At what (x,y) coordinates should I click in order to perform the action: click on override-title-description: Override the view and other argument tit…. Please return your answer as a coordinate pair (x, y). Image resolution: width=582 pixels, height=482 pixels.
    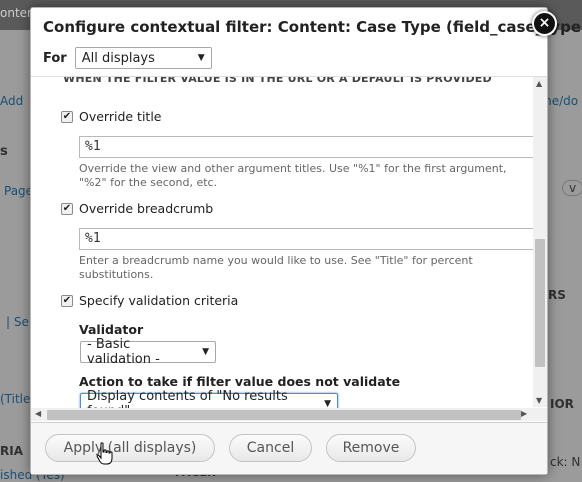
    Looking at the image, I should click on (293, 175).